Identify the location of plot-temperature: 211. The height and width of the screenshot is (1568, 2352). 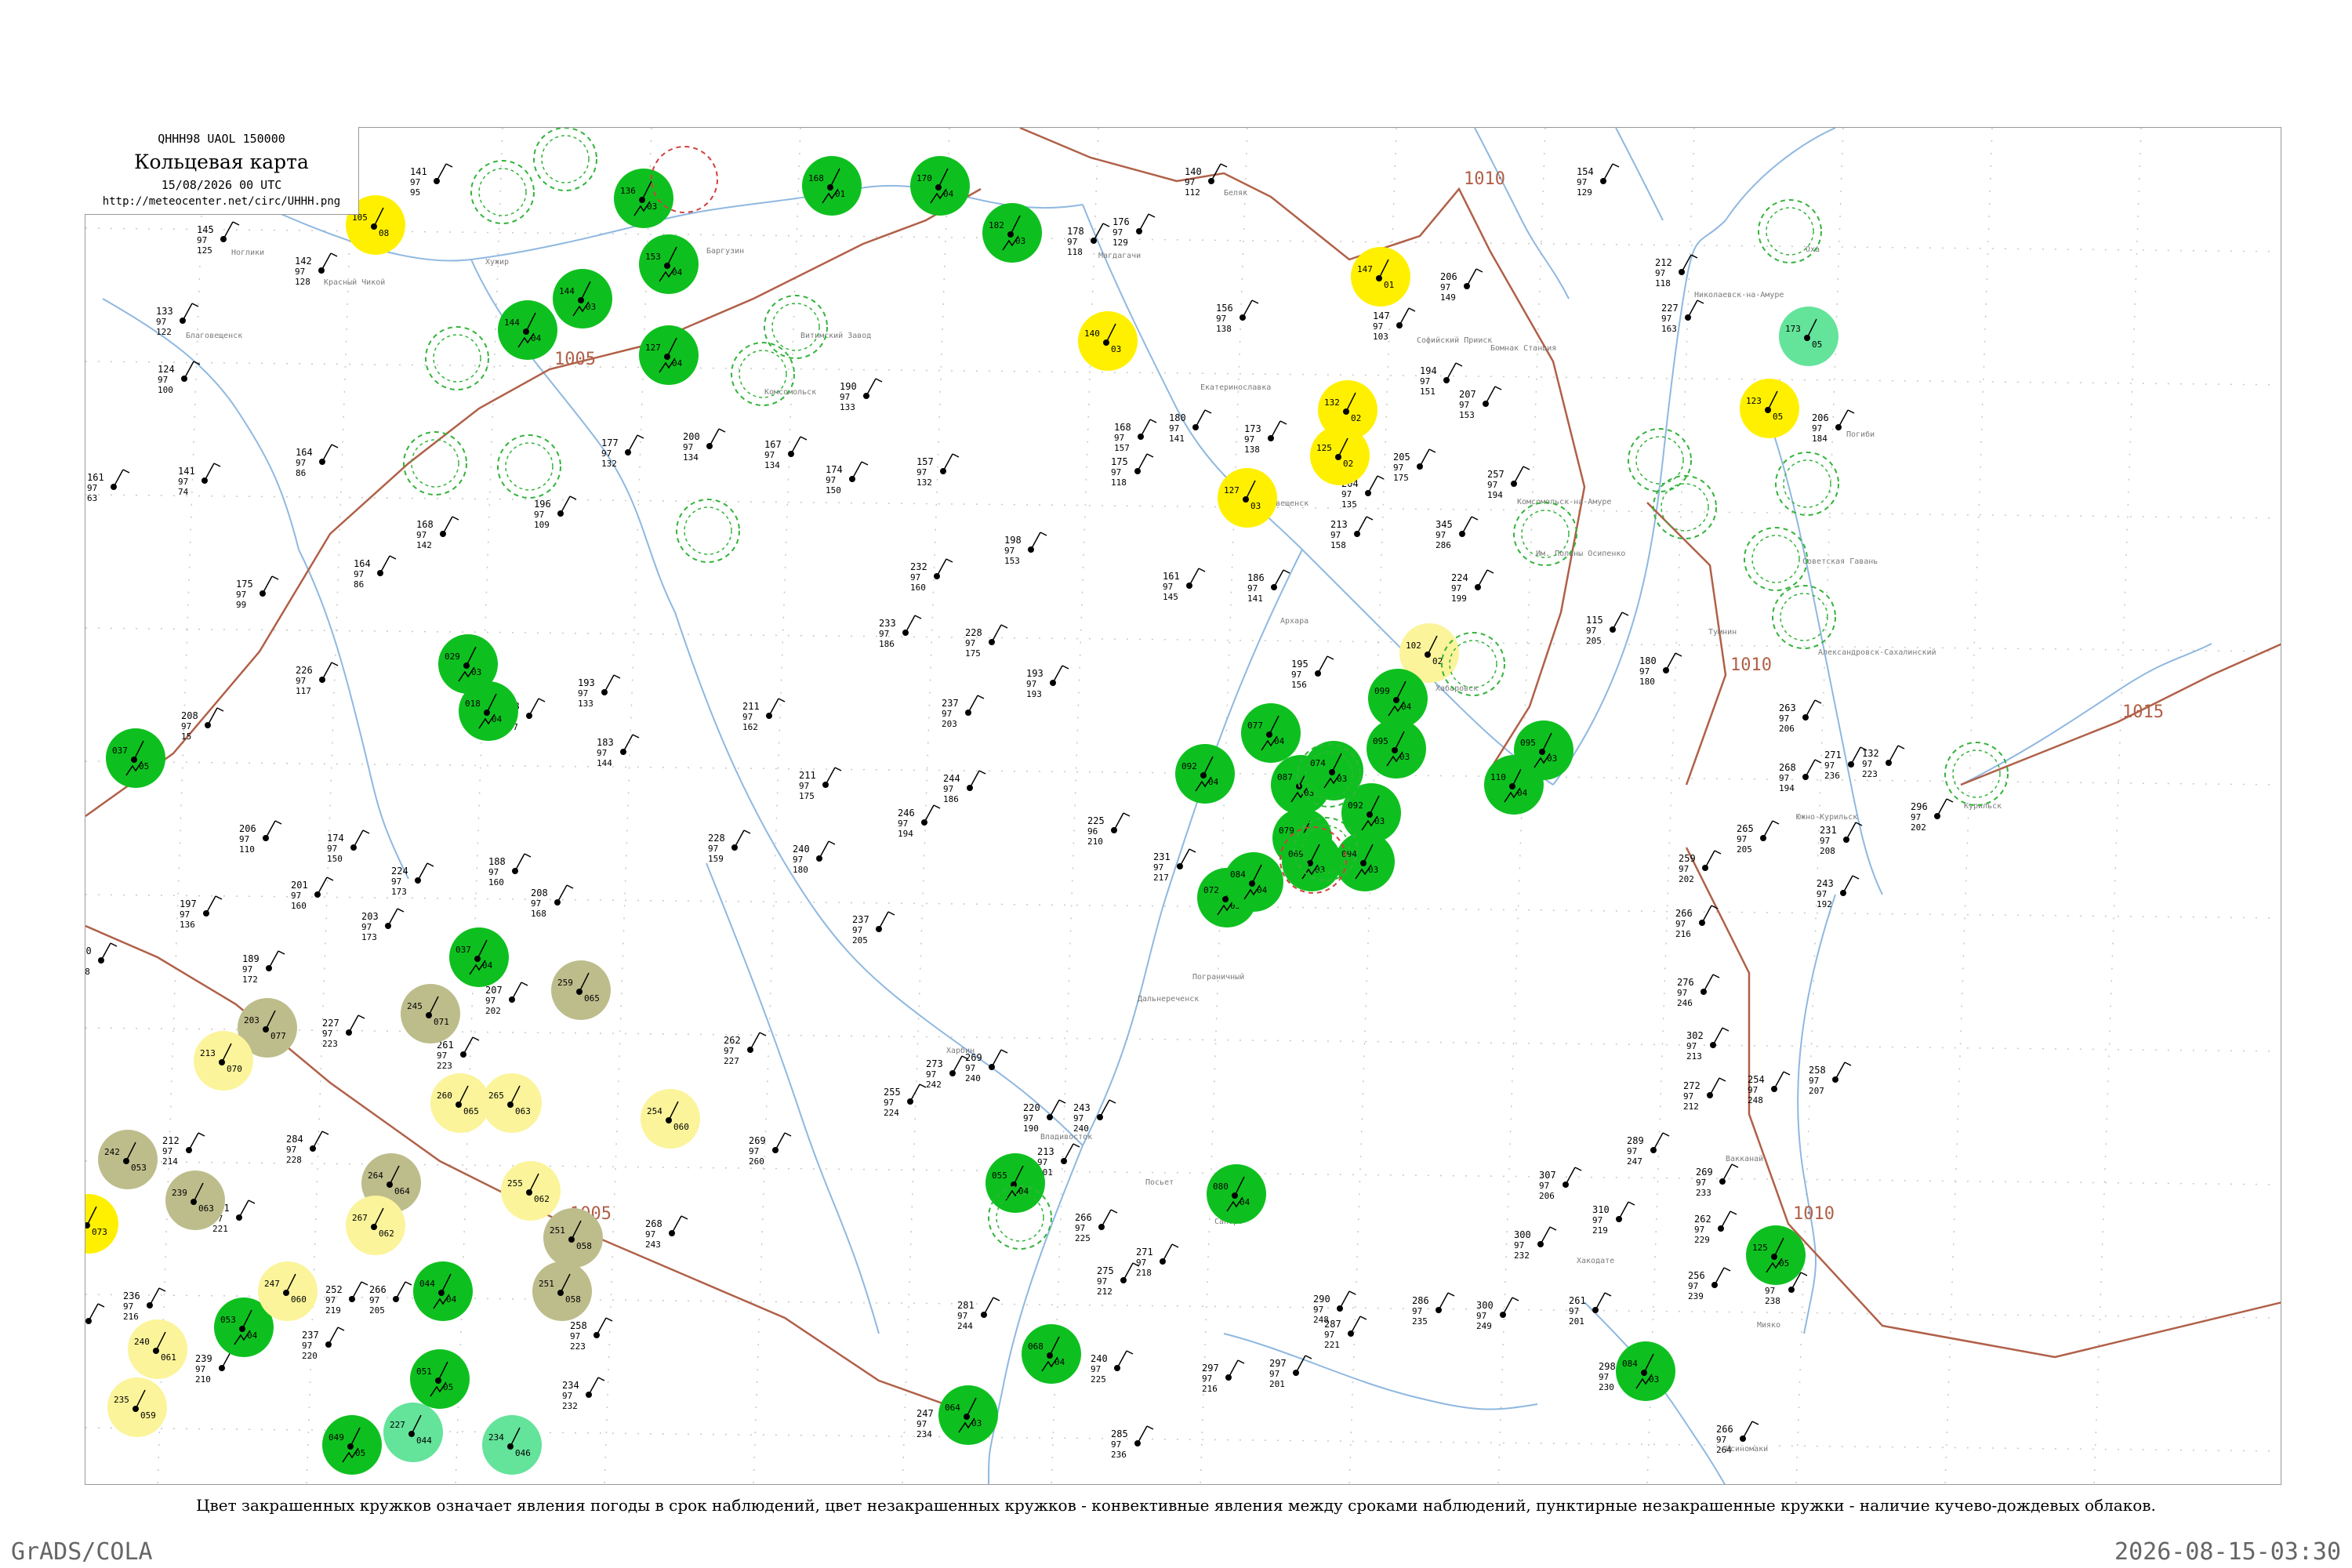
(807, 775).